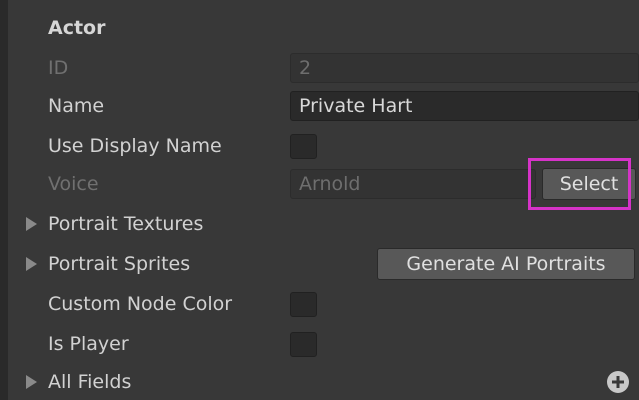  What do you see at coordinates (88, 344) in the screenshot?
I see `is-player-label: Is Player` at bounding box center [88, 344].